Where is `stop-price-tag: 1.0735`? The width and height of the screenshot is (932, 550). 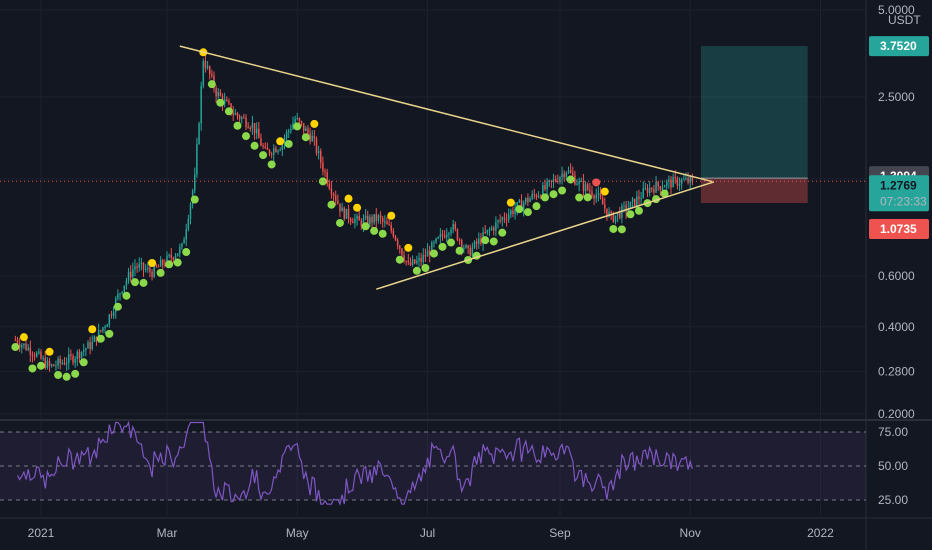 stop-price-tag: 1.0735 is located at coordinates (899, 229).